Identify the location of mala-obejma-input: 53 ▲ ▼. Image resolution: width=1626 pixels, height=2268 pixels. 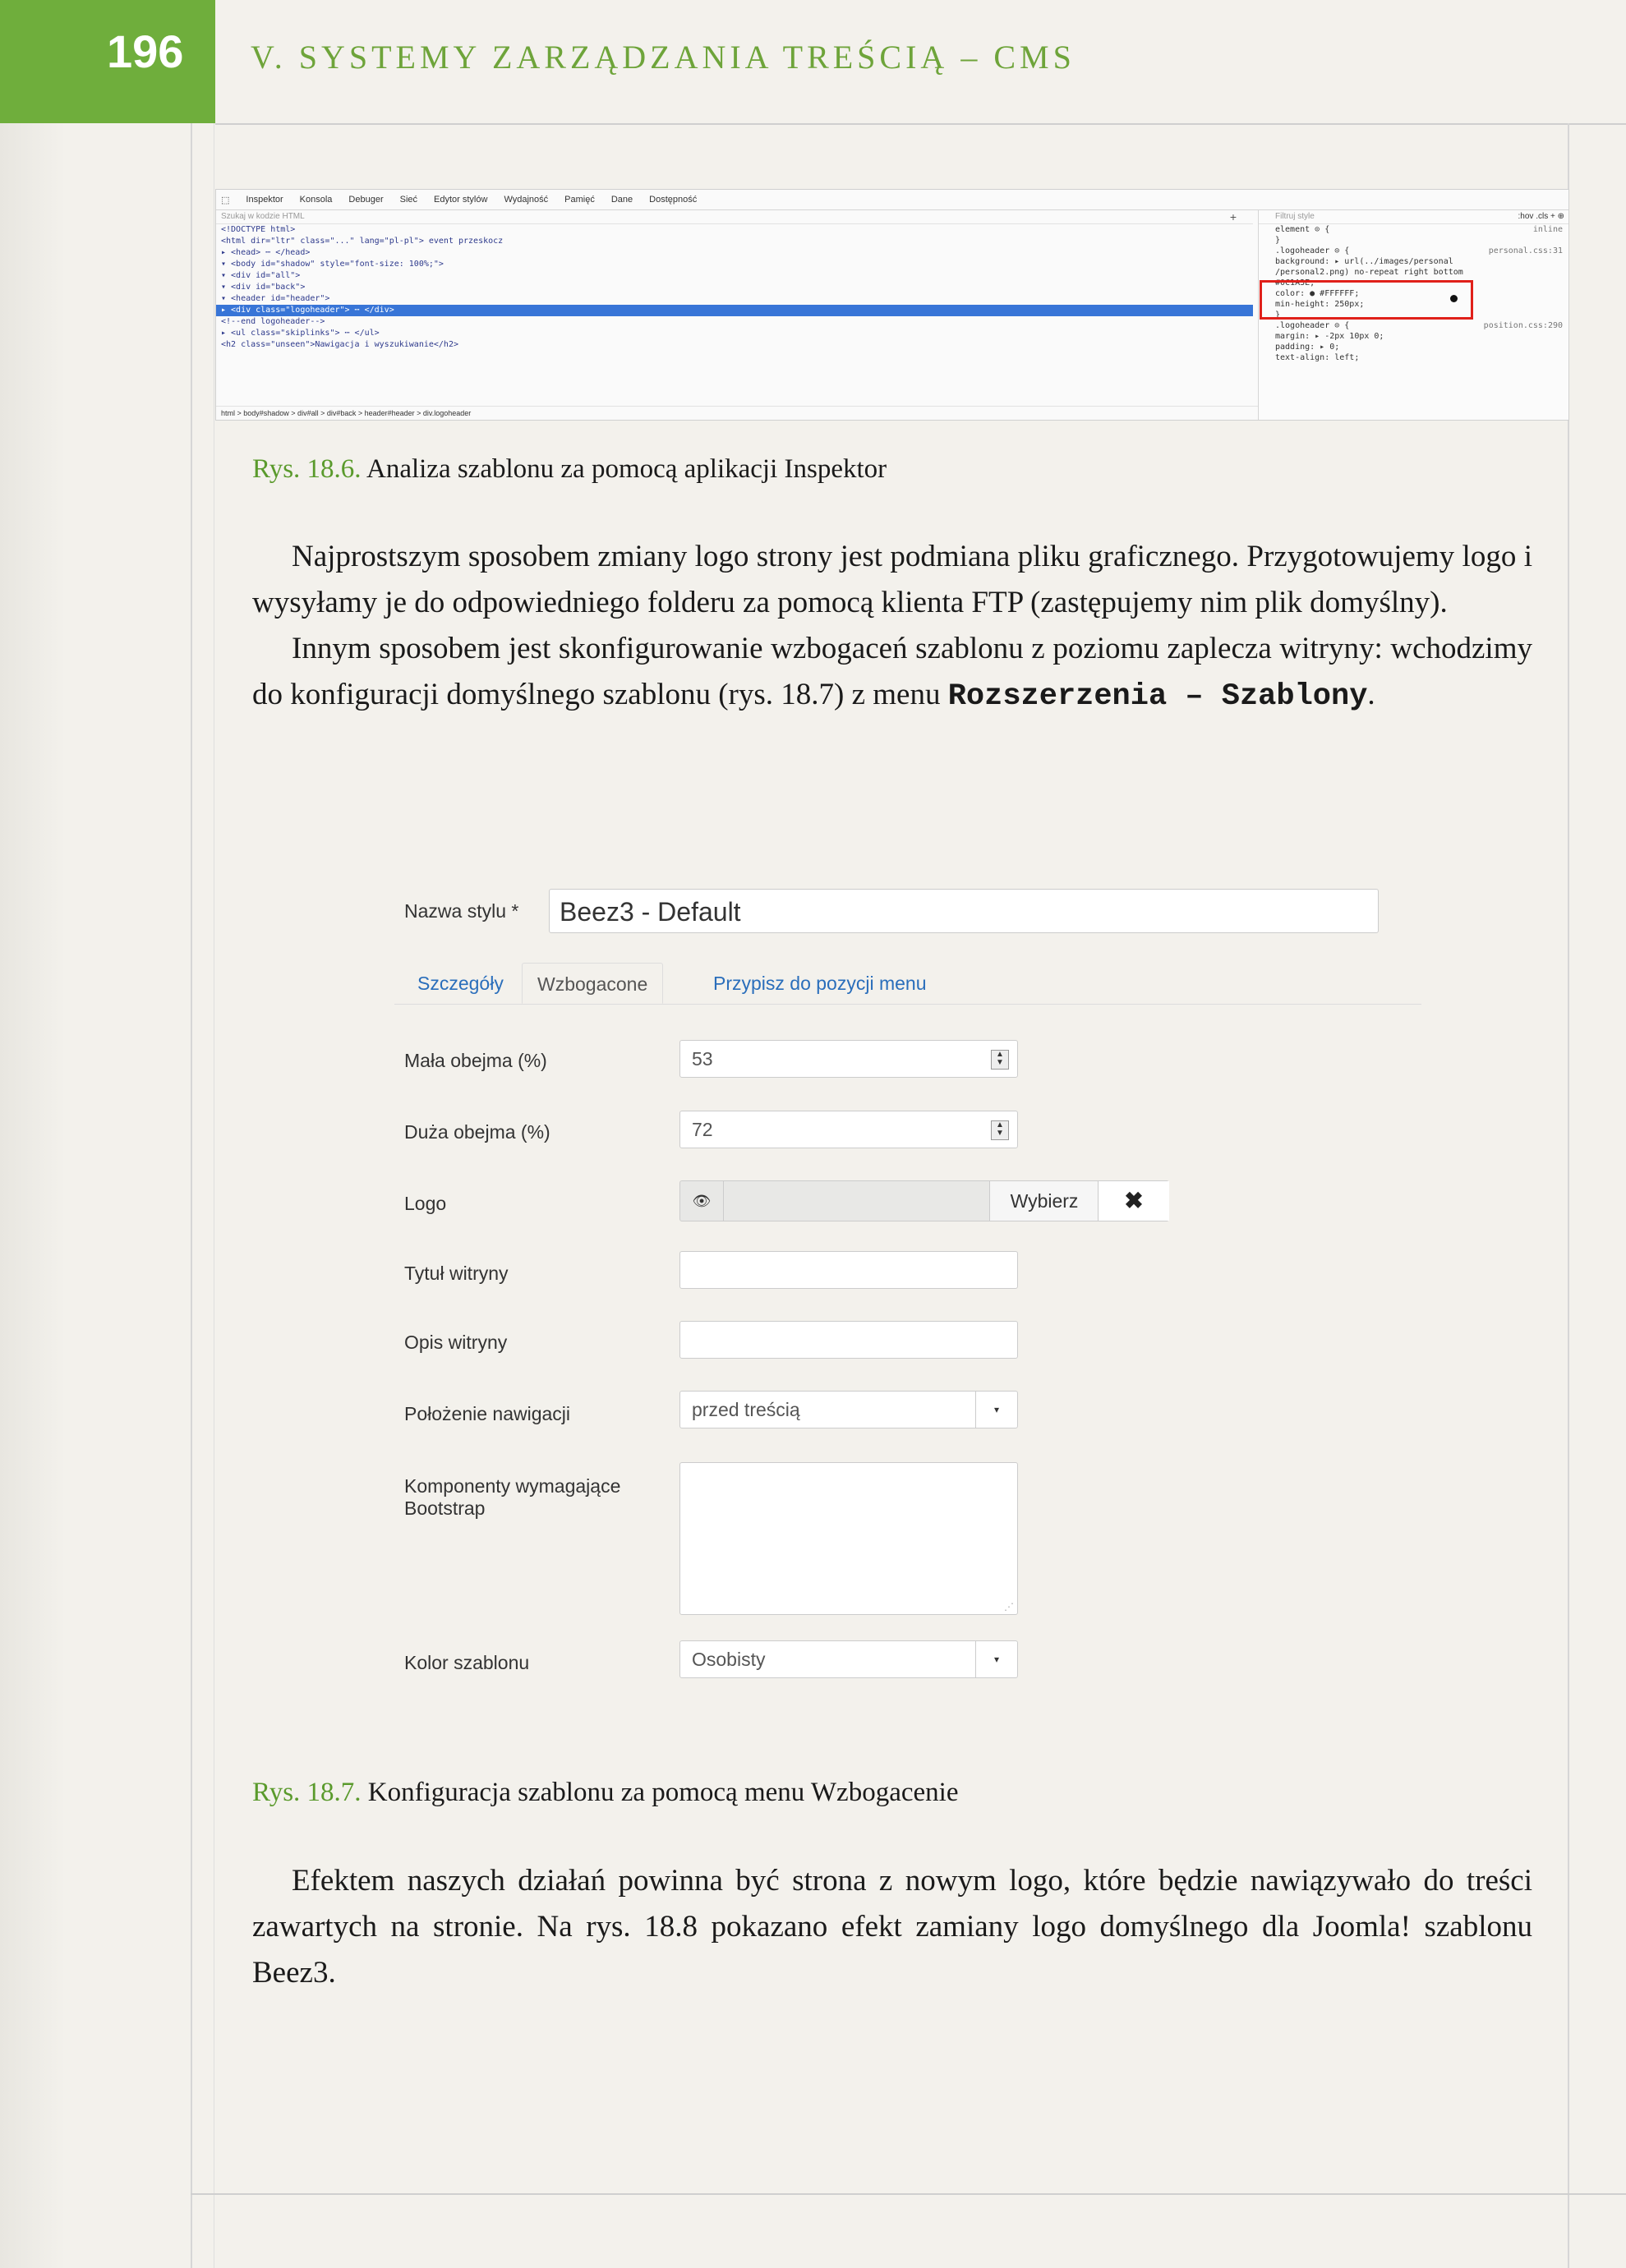
(848, 1059).